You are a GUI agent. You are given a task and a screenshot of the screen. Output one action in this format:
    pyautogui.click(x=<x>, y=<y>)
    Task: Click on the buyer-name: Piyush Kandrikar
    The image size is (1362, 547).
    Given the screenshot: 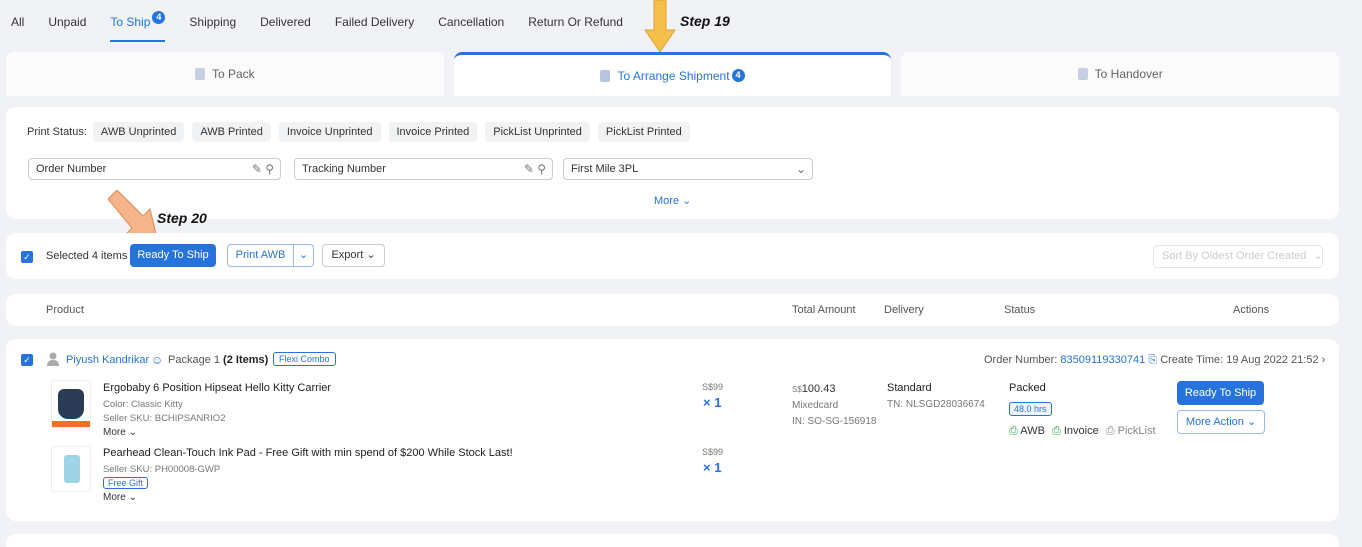 What is the action you would take?
    pyautogui.click(x=107, y=360)
    